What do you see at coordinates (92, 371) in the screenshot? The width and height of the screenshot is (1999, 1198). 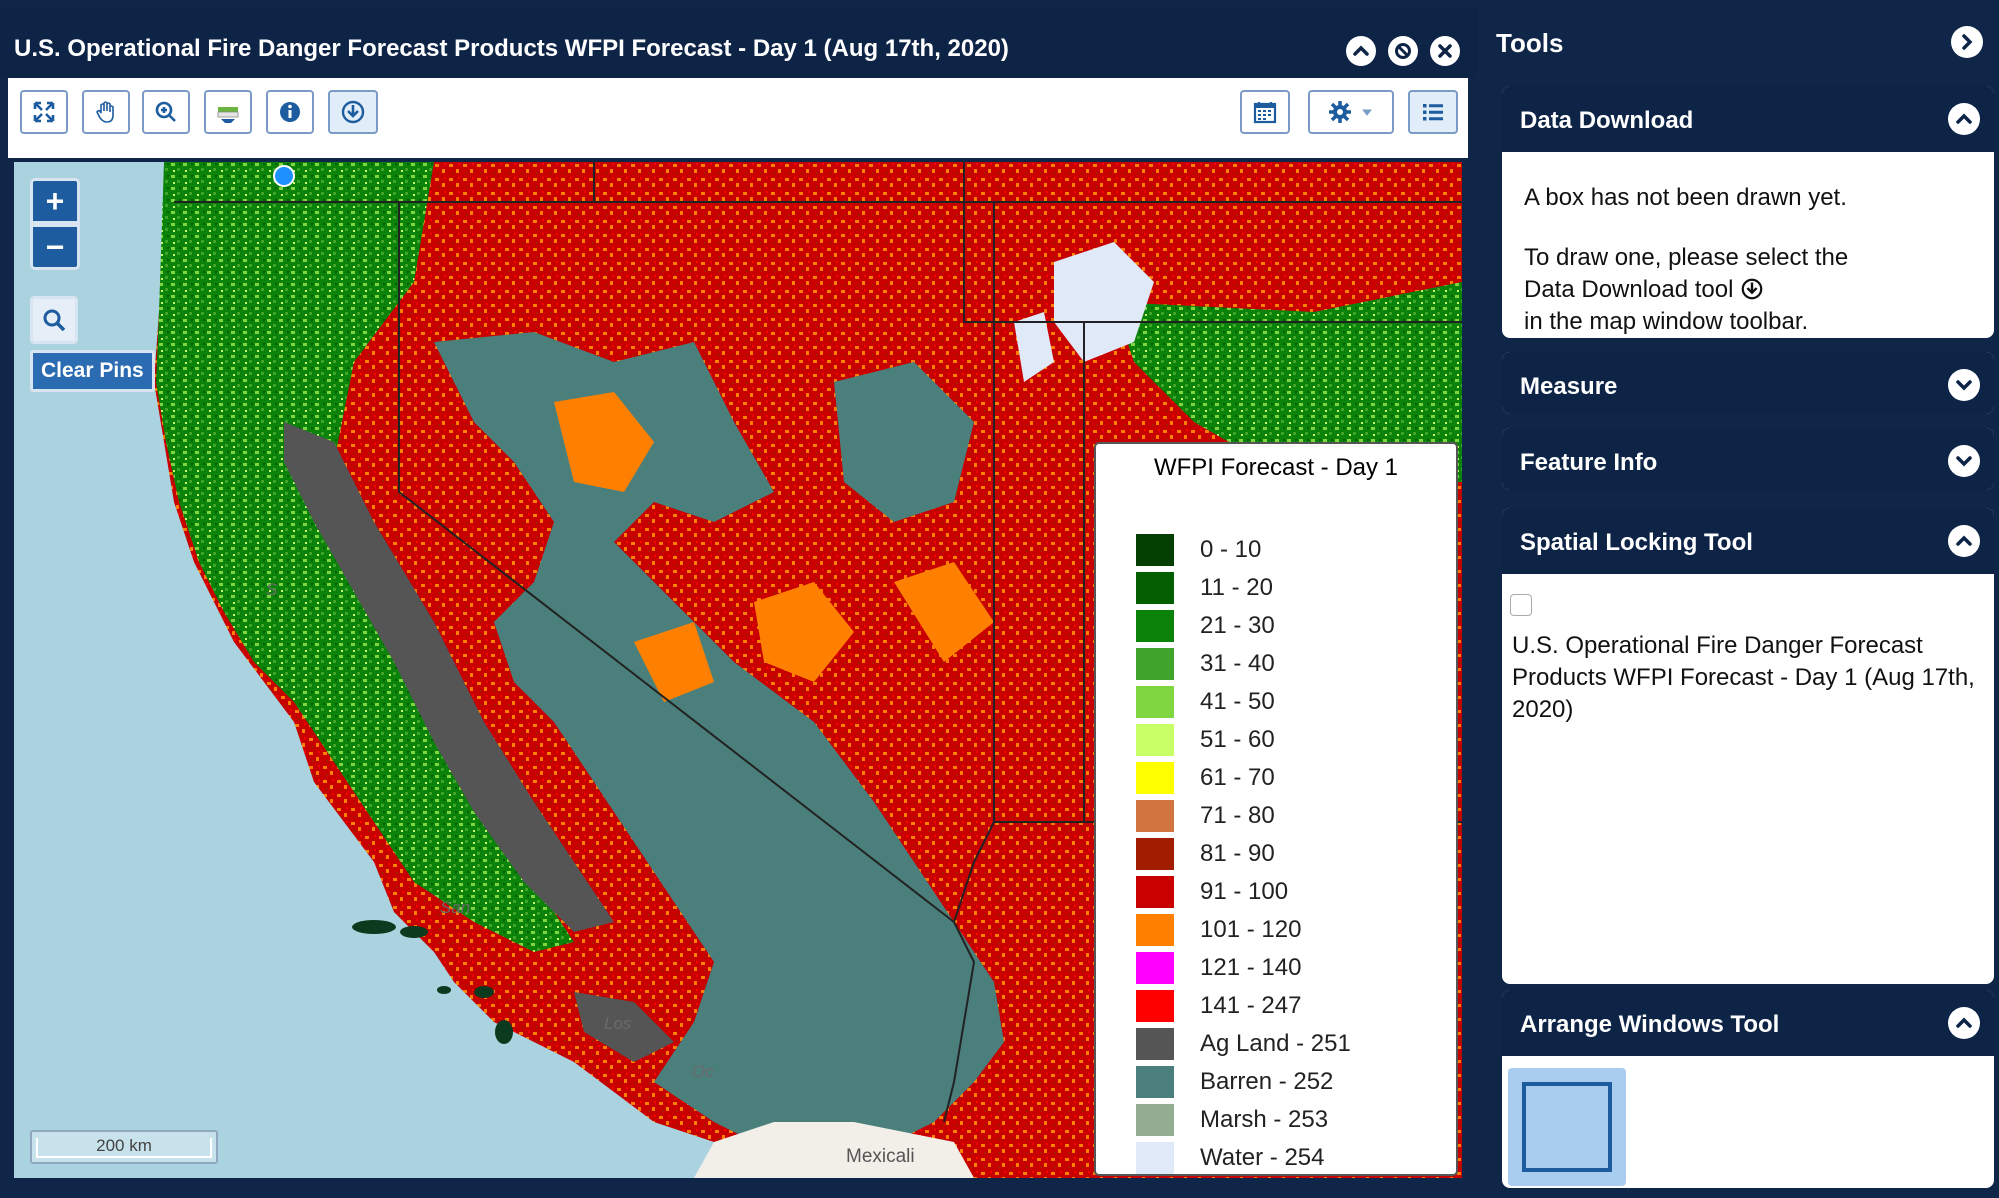 I see `clear-pins-button: Clear Pins` at bounding box center [92, 371].